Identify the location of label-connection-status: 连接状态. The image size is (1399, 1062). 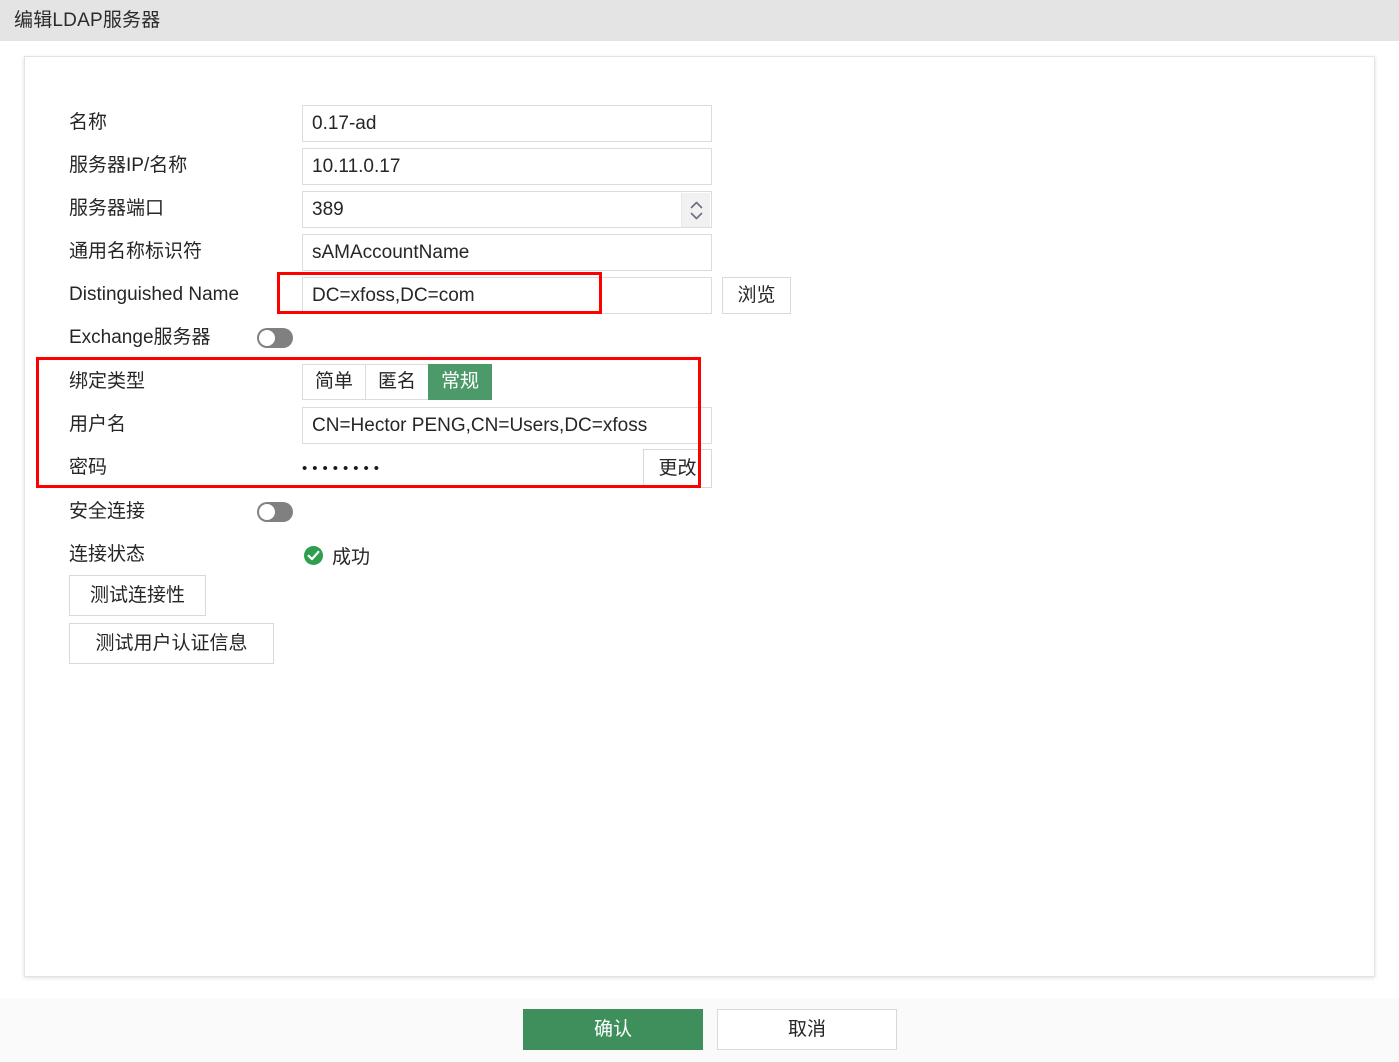
(107, 554).